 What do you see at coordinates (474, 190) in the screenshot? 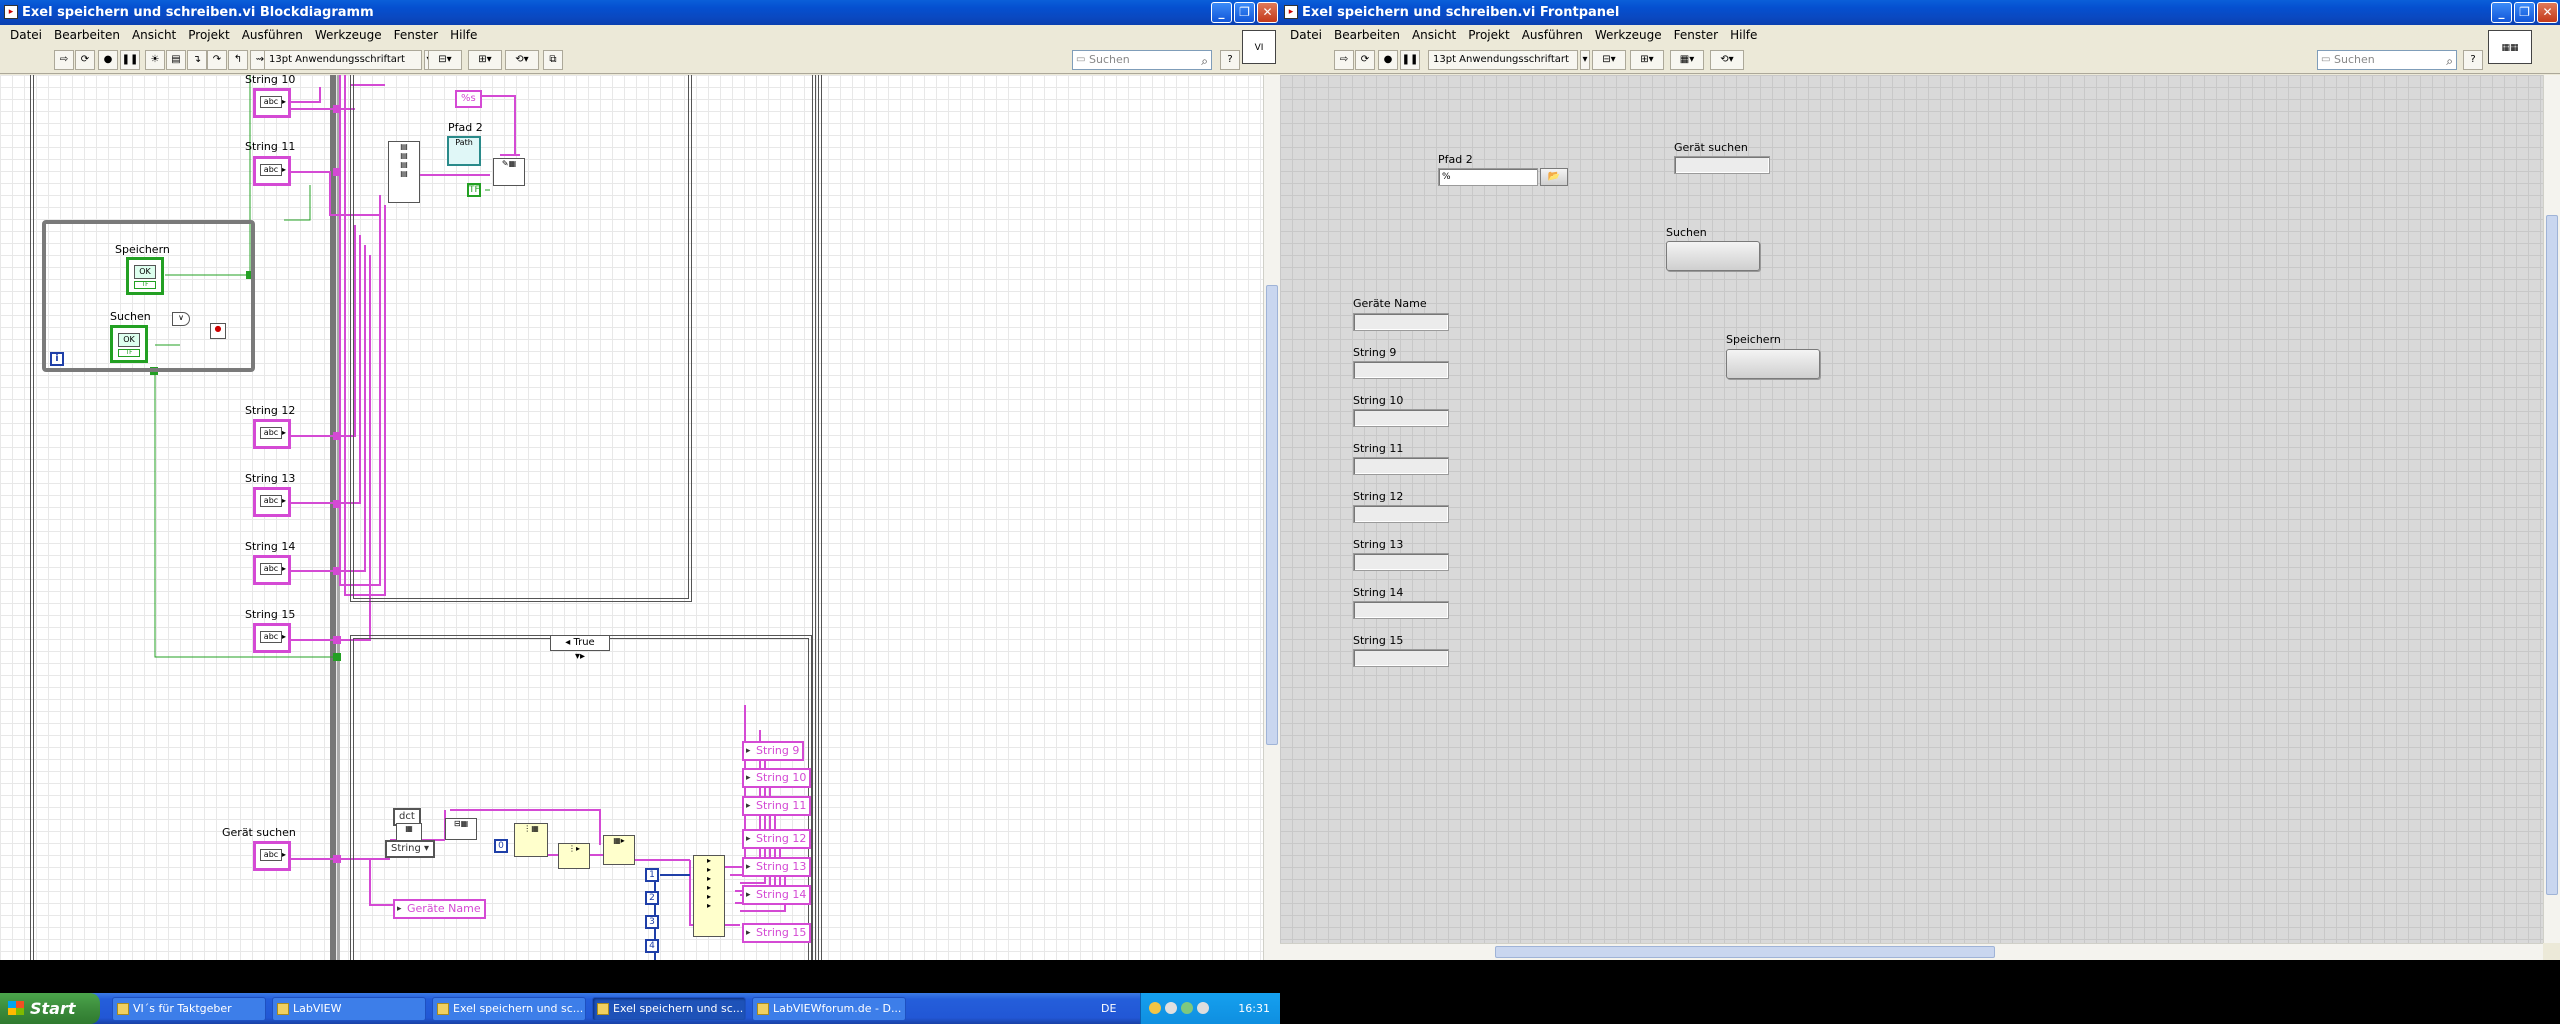
I see `boolean-constant: TF` at bounding box center [474, 190].